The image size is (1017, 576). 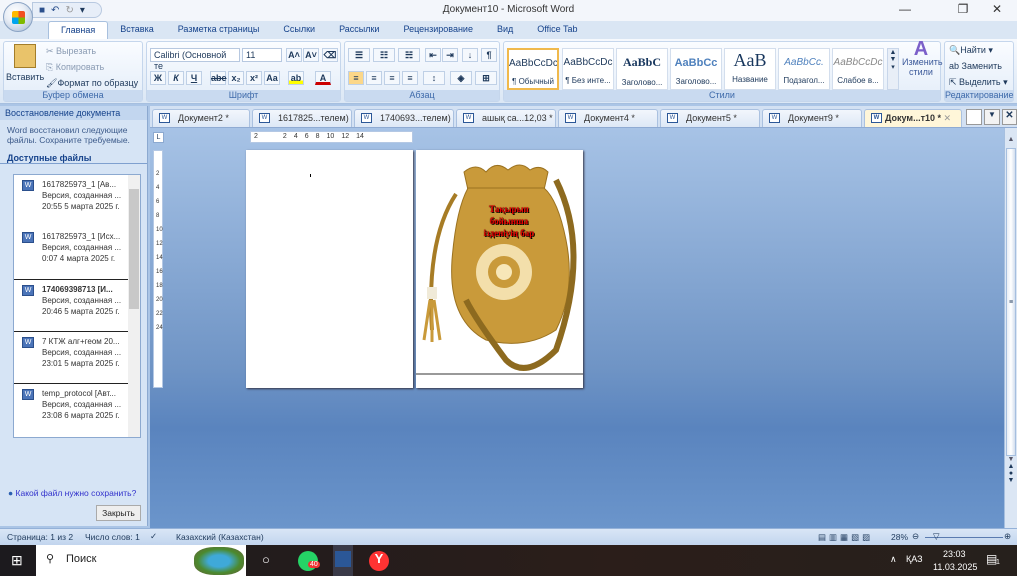 I want to click on close-all-icon: ✕, so click(x=1009, y=117).